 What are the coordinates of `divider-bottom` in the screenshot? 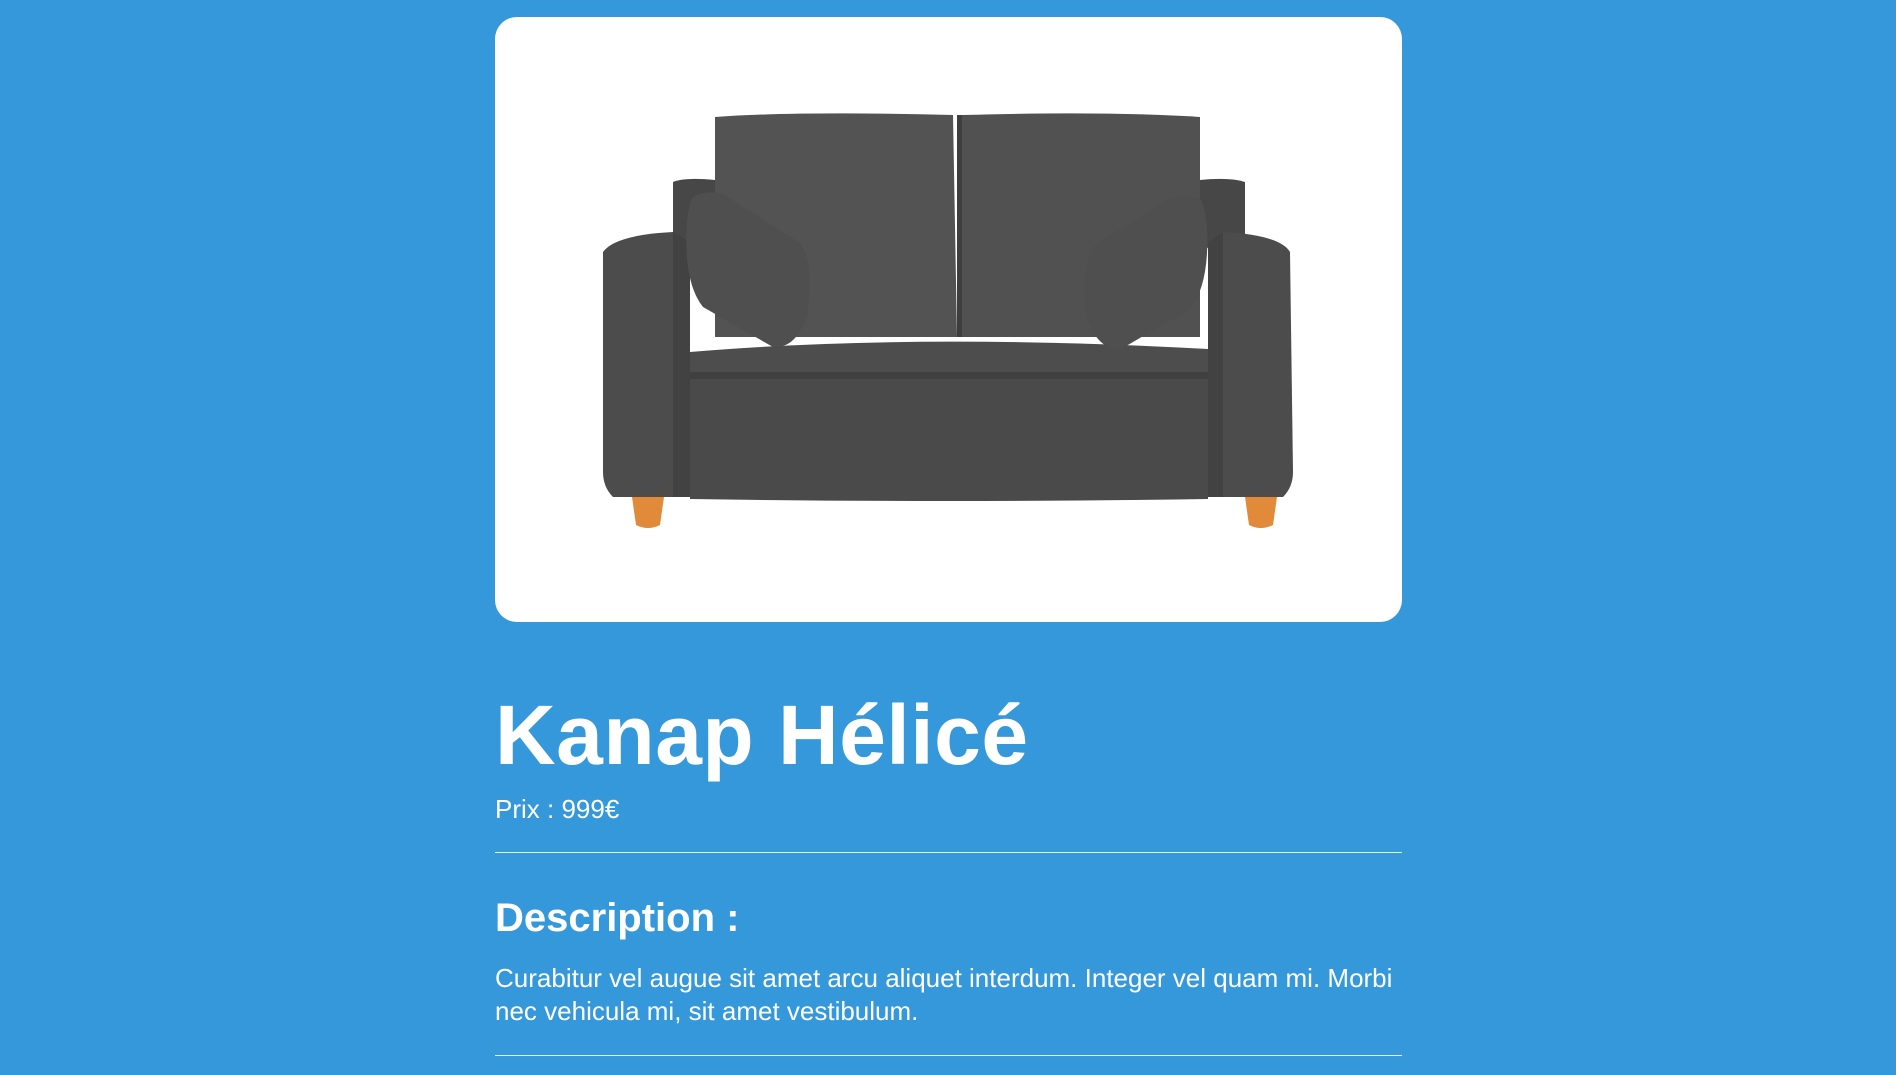 It's located at (948, 1055).